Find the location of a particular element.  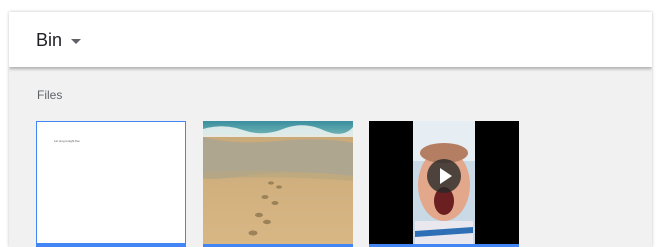

file-card-video is located at coordinates (444, 184).